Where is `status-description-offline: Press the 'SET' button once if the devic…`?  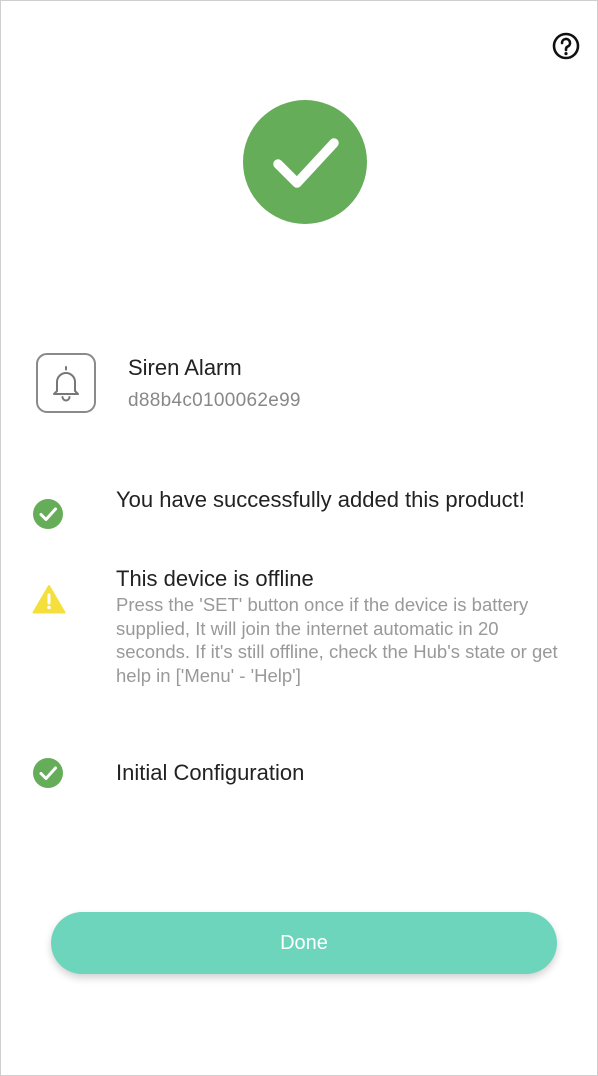
status-description-offline: Press the 'SET' button once if the devic… is located at coordinates (337, 640).